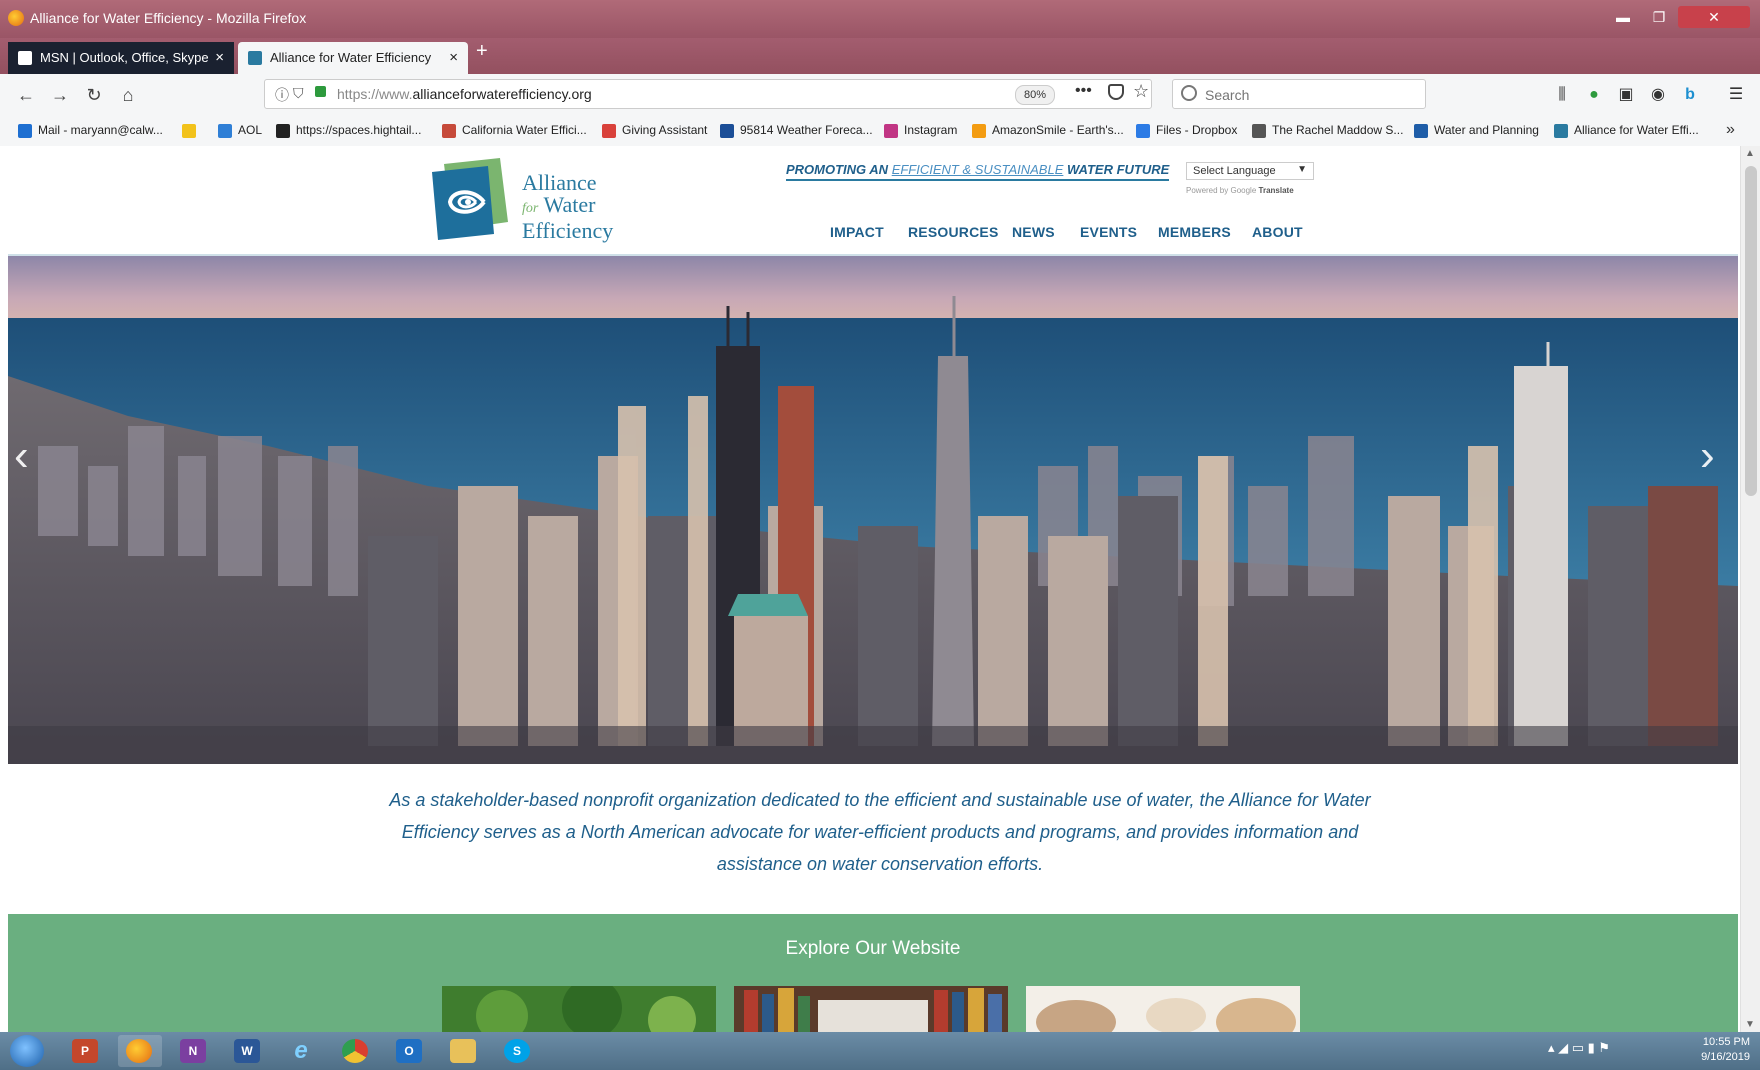  I want to click on explore-card-library, so click(871, 1009).